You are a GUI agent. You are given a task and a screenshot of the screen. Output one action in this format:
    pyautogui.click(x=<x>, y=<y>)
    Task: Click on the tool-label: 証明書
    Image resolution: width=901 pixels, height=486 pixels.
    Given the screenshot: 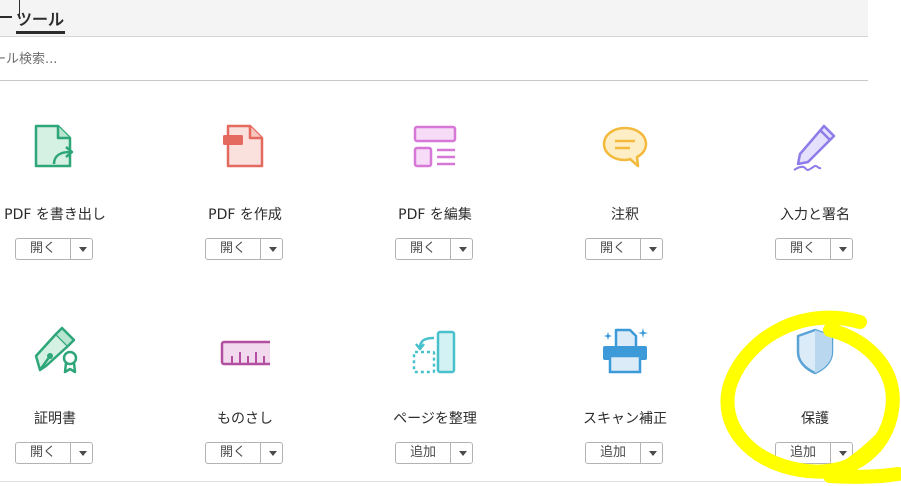 What is the action you would take?
    pyautogui.click(x=55, y=419)
    